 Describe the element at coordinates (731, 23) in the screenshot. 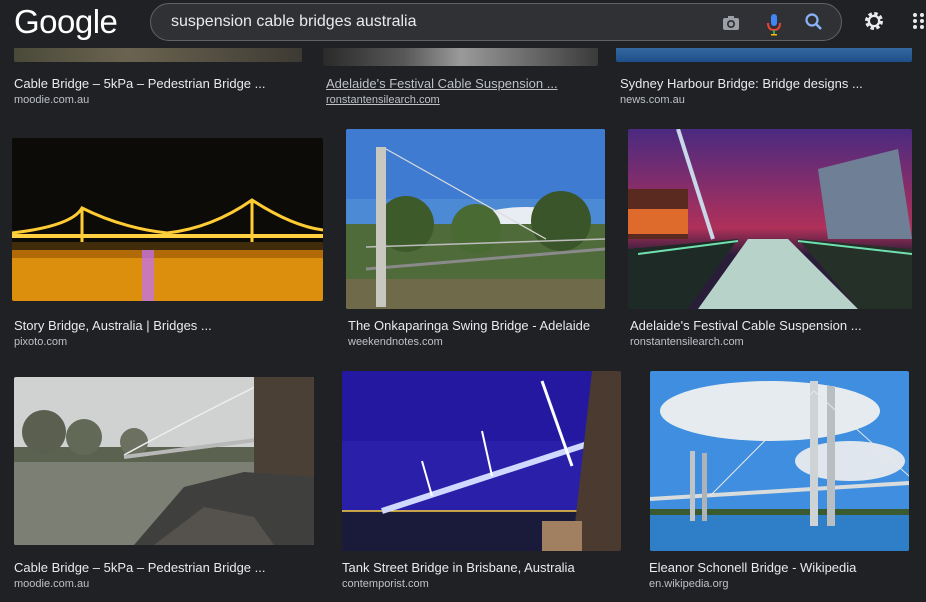

I see `camera-icon` at that location.